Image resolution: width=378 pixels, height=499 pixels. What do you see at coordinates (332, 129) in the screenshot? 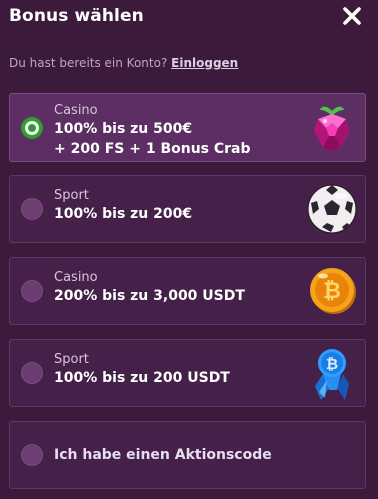
I see `raspberry-gem-icon` at bounding box center [332, 129].